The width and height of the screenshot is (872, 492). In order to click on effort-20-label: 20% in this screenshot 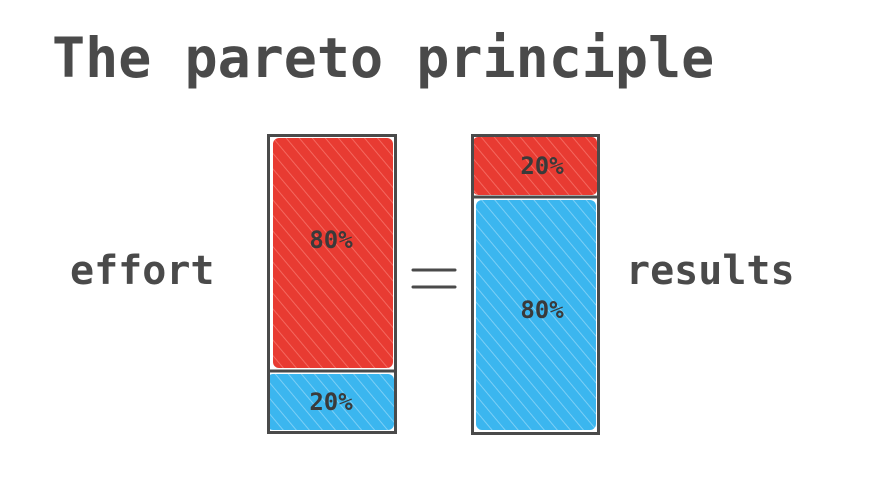, I will do `click(331, 402)`.